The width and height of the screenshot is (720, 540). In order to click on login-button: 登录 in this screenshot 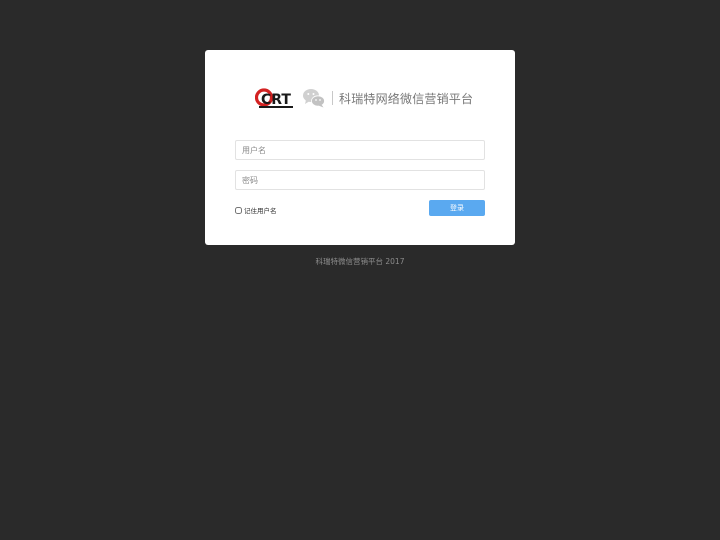, I will do `click(457, 208)`.